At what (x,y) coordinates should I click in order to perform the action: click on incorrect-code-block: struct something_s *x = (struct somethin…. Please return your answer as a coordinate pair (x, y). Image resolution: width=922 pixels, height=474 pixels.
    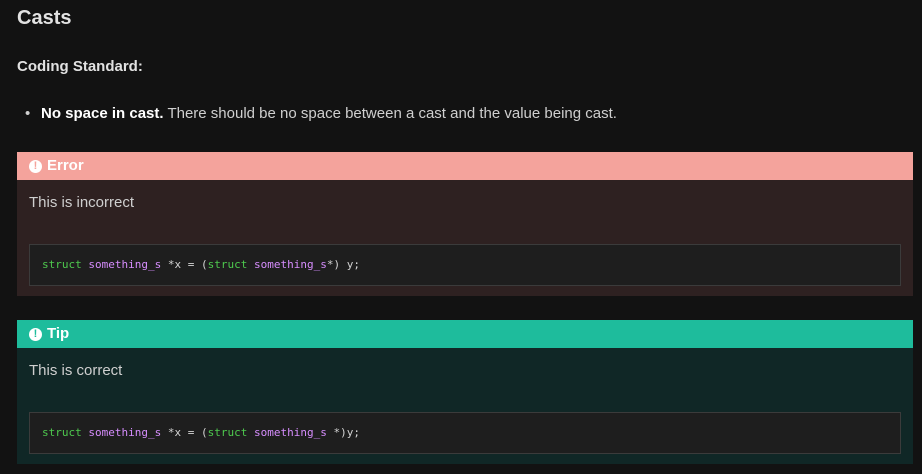
    Looking at the image, I should click on (465, 265).